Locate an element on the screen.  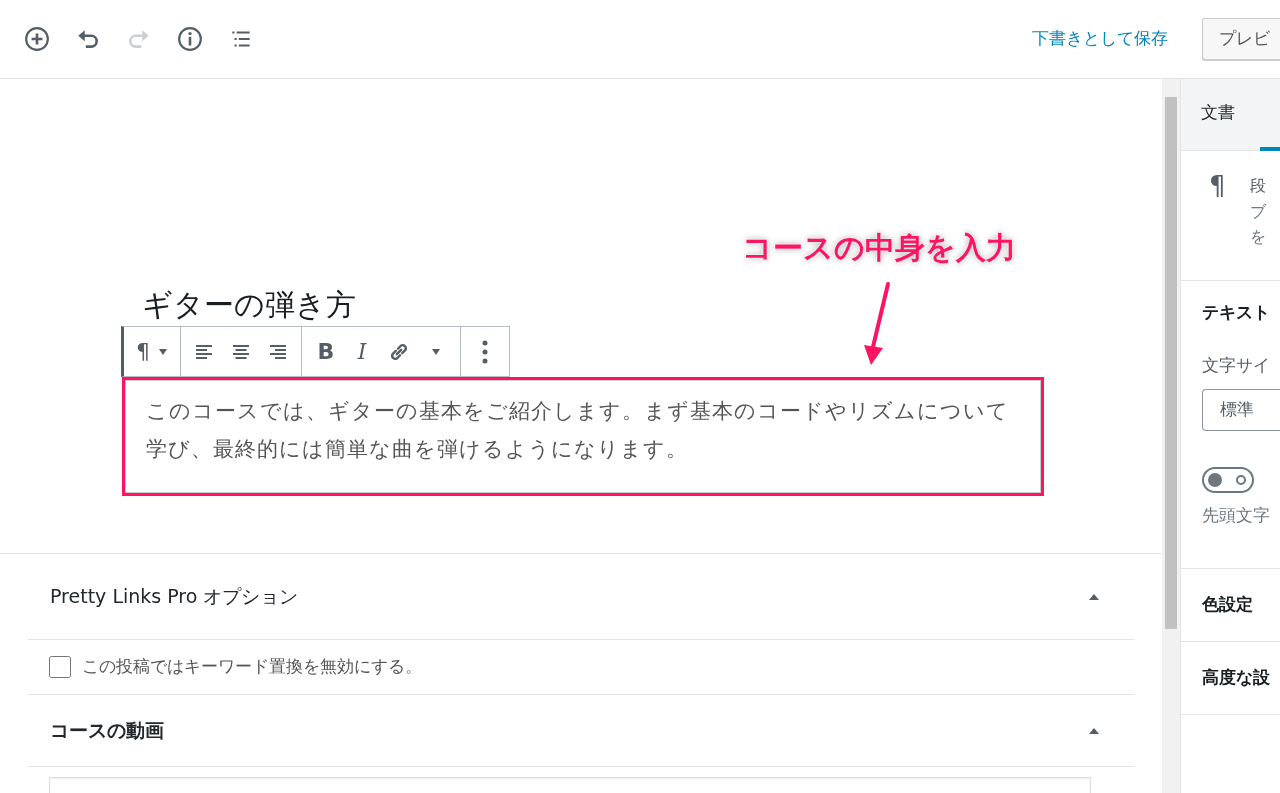
scrollbar-thumb is located at coordinates (1171, 363).